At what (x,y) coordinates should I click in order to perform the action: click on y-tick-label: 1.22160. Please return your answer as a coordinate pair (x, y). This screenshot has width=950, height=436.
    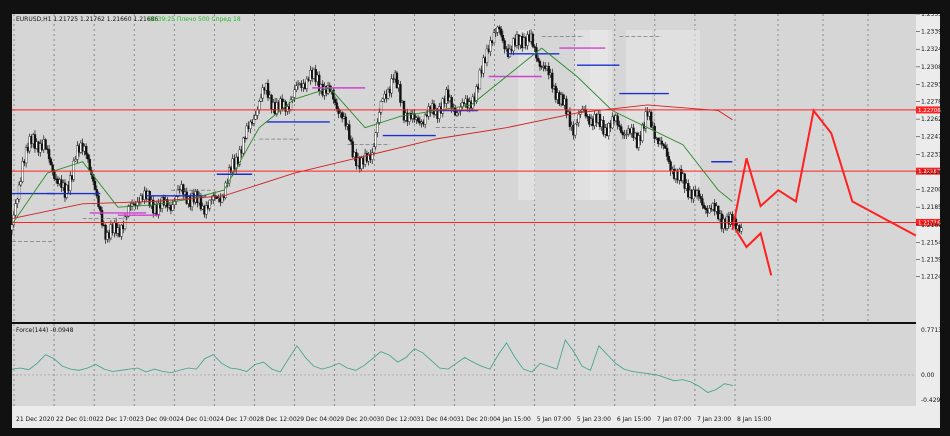
    Looking at the image, I should click on (933, 172).